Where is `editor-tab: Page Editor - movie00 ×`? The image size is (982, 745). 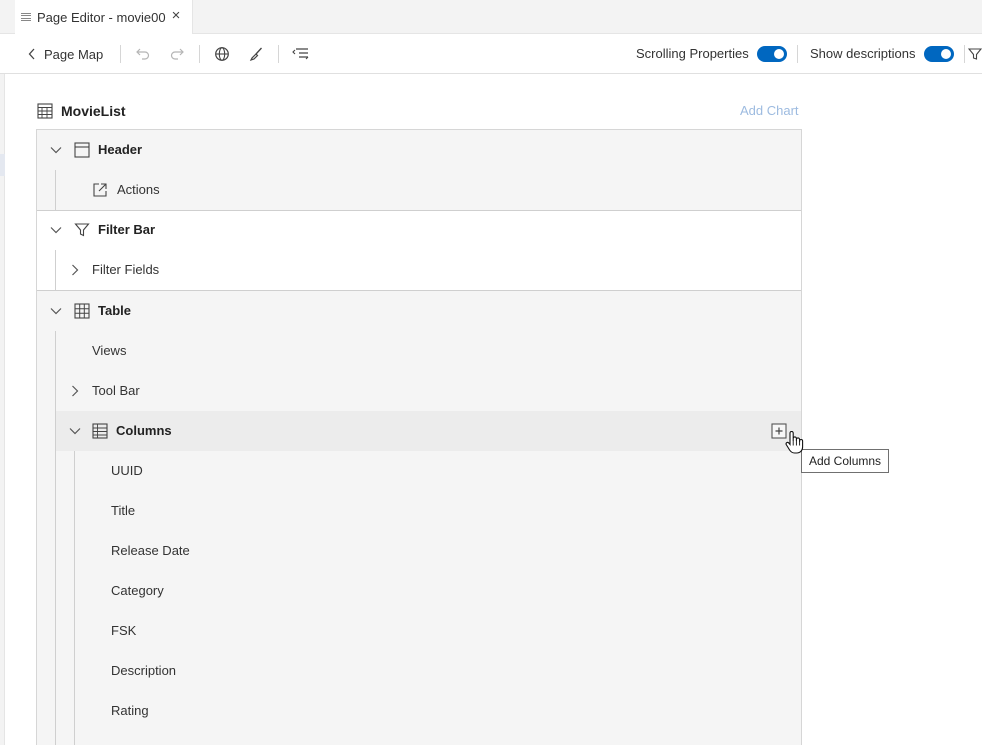 editor-tab: Page Editor - movie00 × is located at coordinates (104, 17).